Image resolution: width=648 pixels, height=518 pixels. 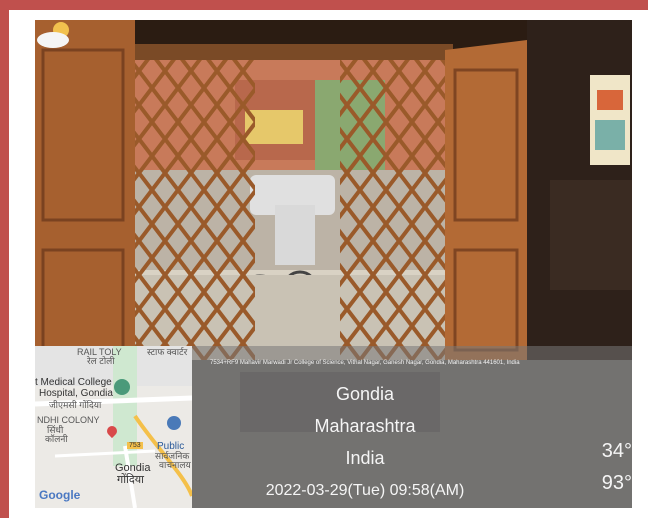 What do you see at coordinates (68, 420) in the screenshot?
I see `map-label-ndhi-colony: NDHI COLONY` at bounding box center [68, 420].